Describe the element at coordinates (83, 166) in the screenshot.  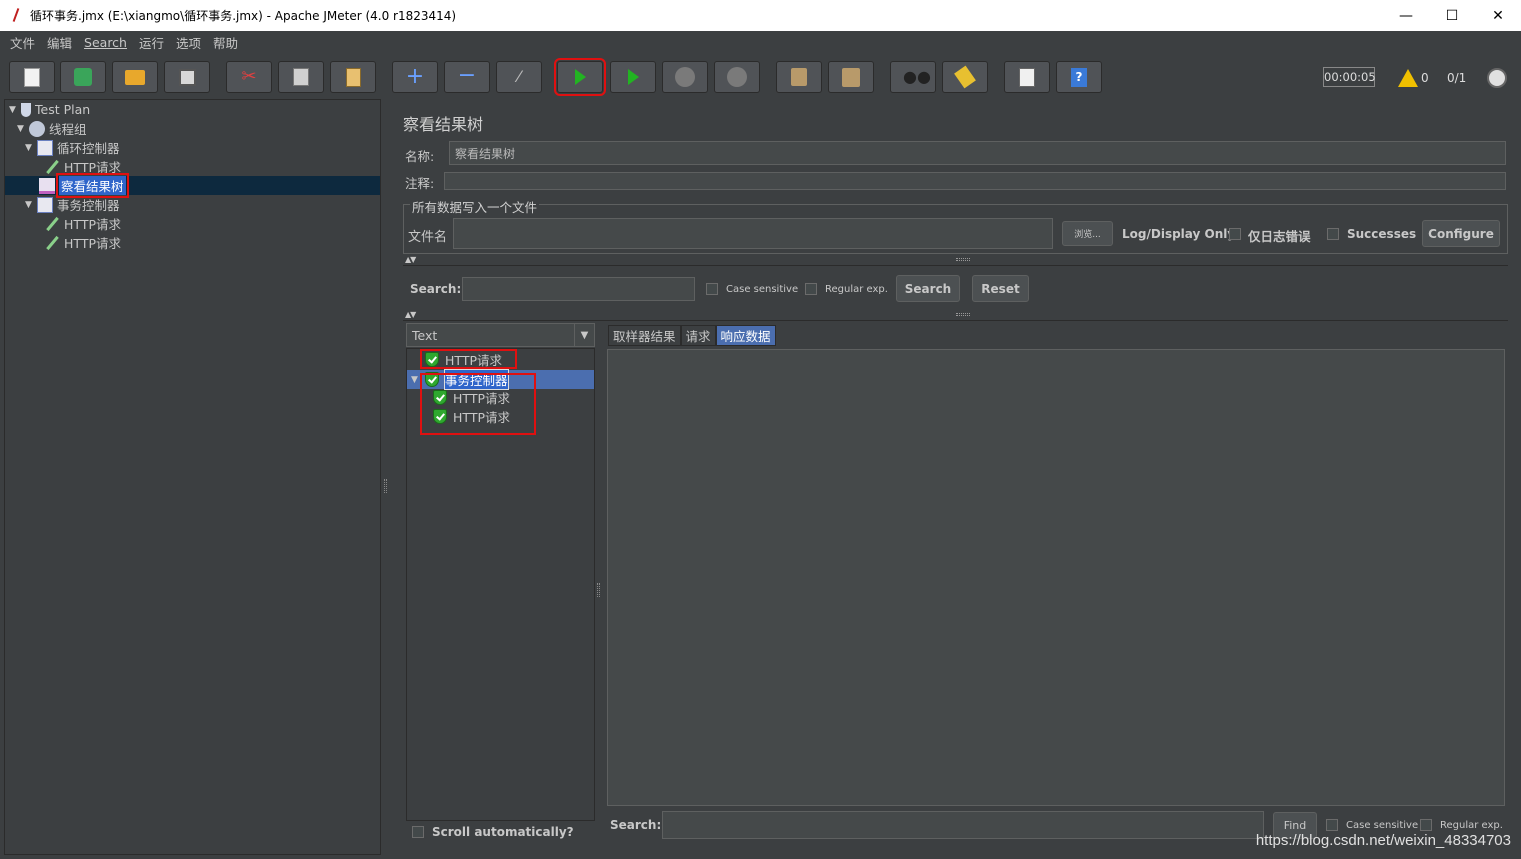
I see `tree-item-http-request-1: HTTP请求` at that location.